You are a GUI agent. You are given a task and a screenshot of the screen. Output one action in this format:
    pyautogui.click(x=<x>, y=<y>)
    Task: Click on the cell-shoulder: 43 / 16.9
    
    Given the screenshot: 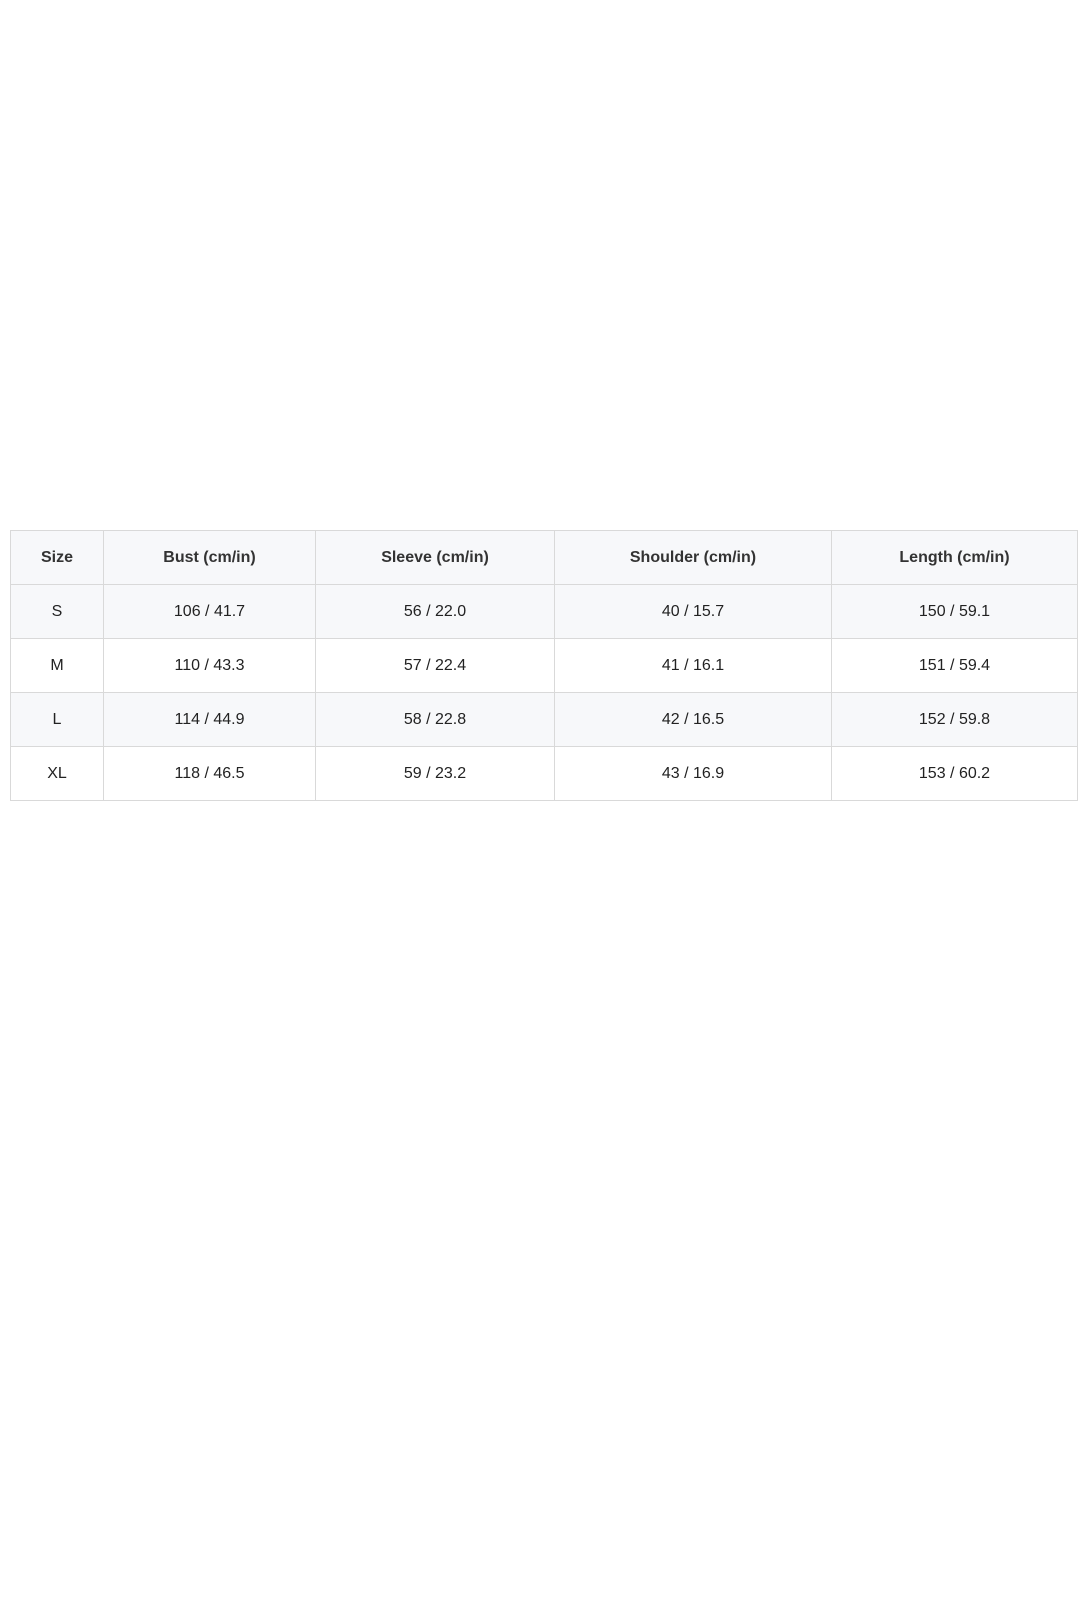 What is the action you would take?
    pyautogui.click(x=693, y=773)
    